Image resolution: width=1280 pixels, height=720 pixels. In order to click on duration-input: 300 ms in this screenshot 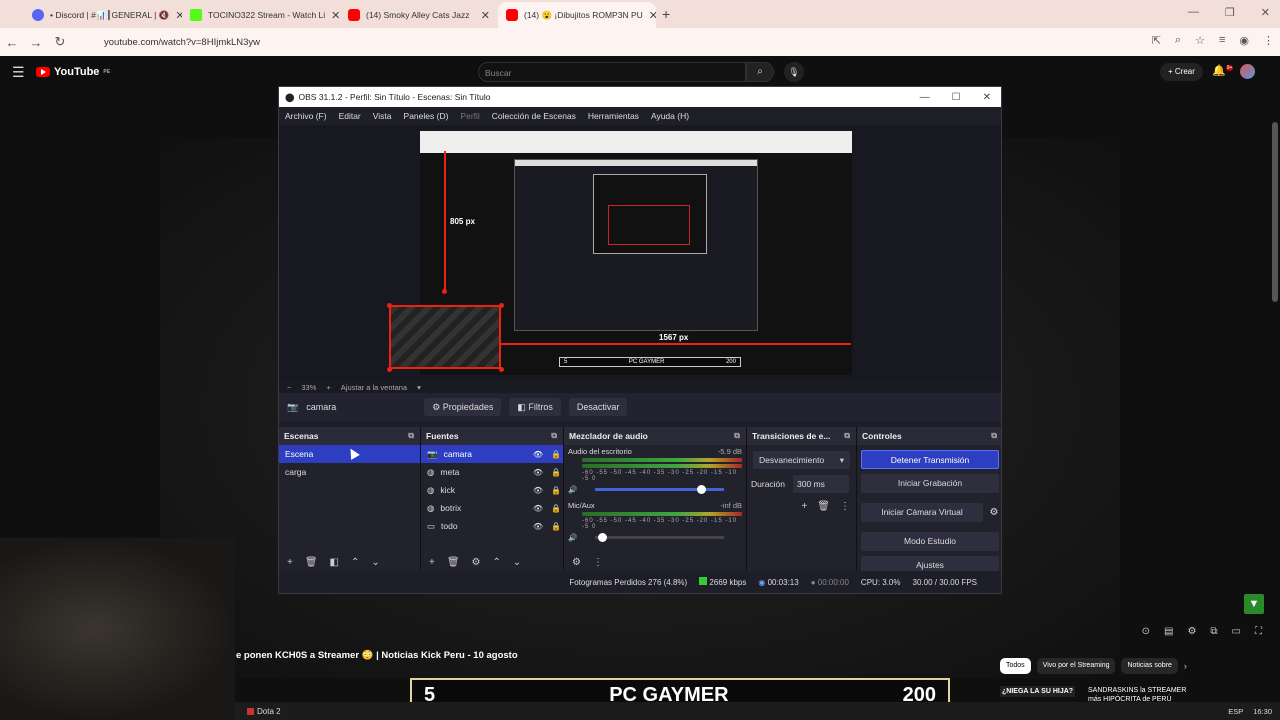, I will do `click(821, 484)`.